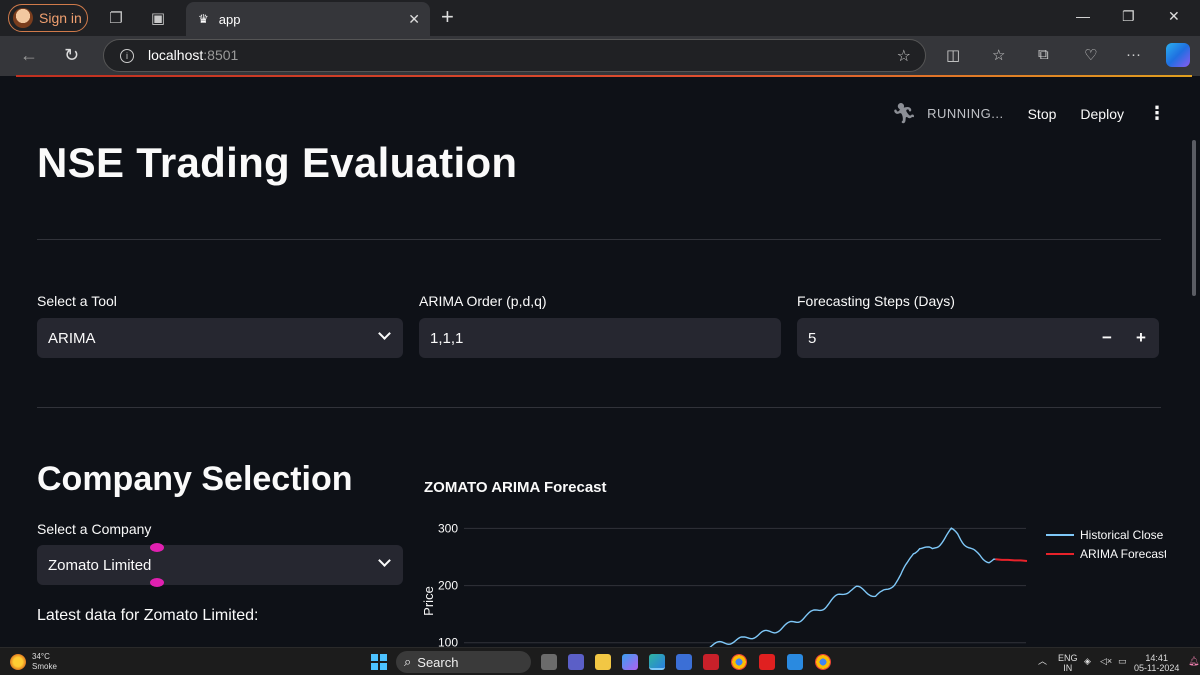  I want to click on arima-order-label: ARIMA Order (p,d,q), so click(483, 301).